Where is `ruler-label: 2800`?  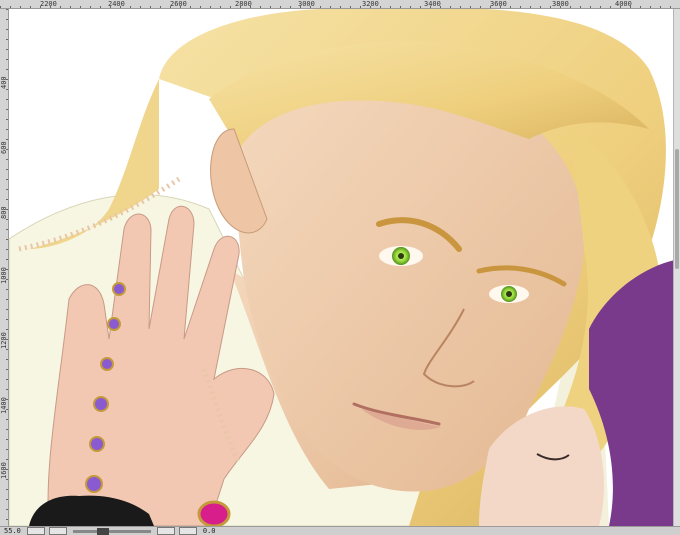 ruler-label: 2800 is located at coordinates (243, 4).